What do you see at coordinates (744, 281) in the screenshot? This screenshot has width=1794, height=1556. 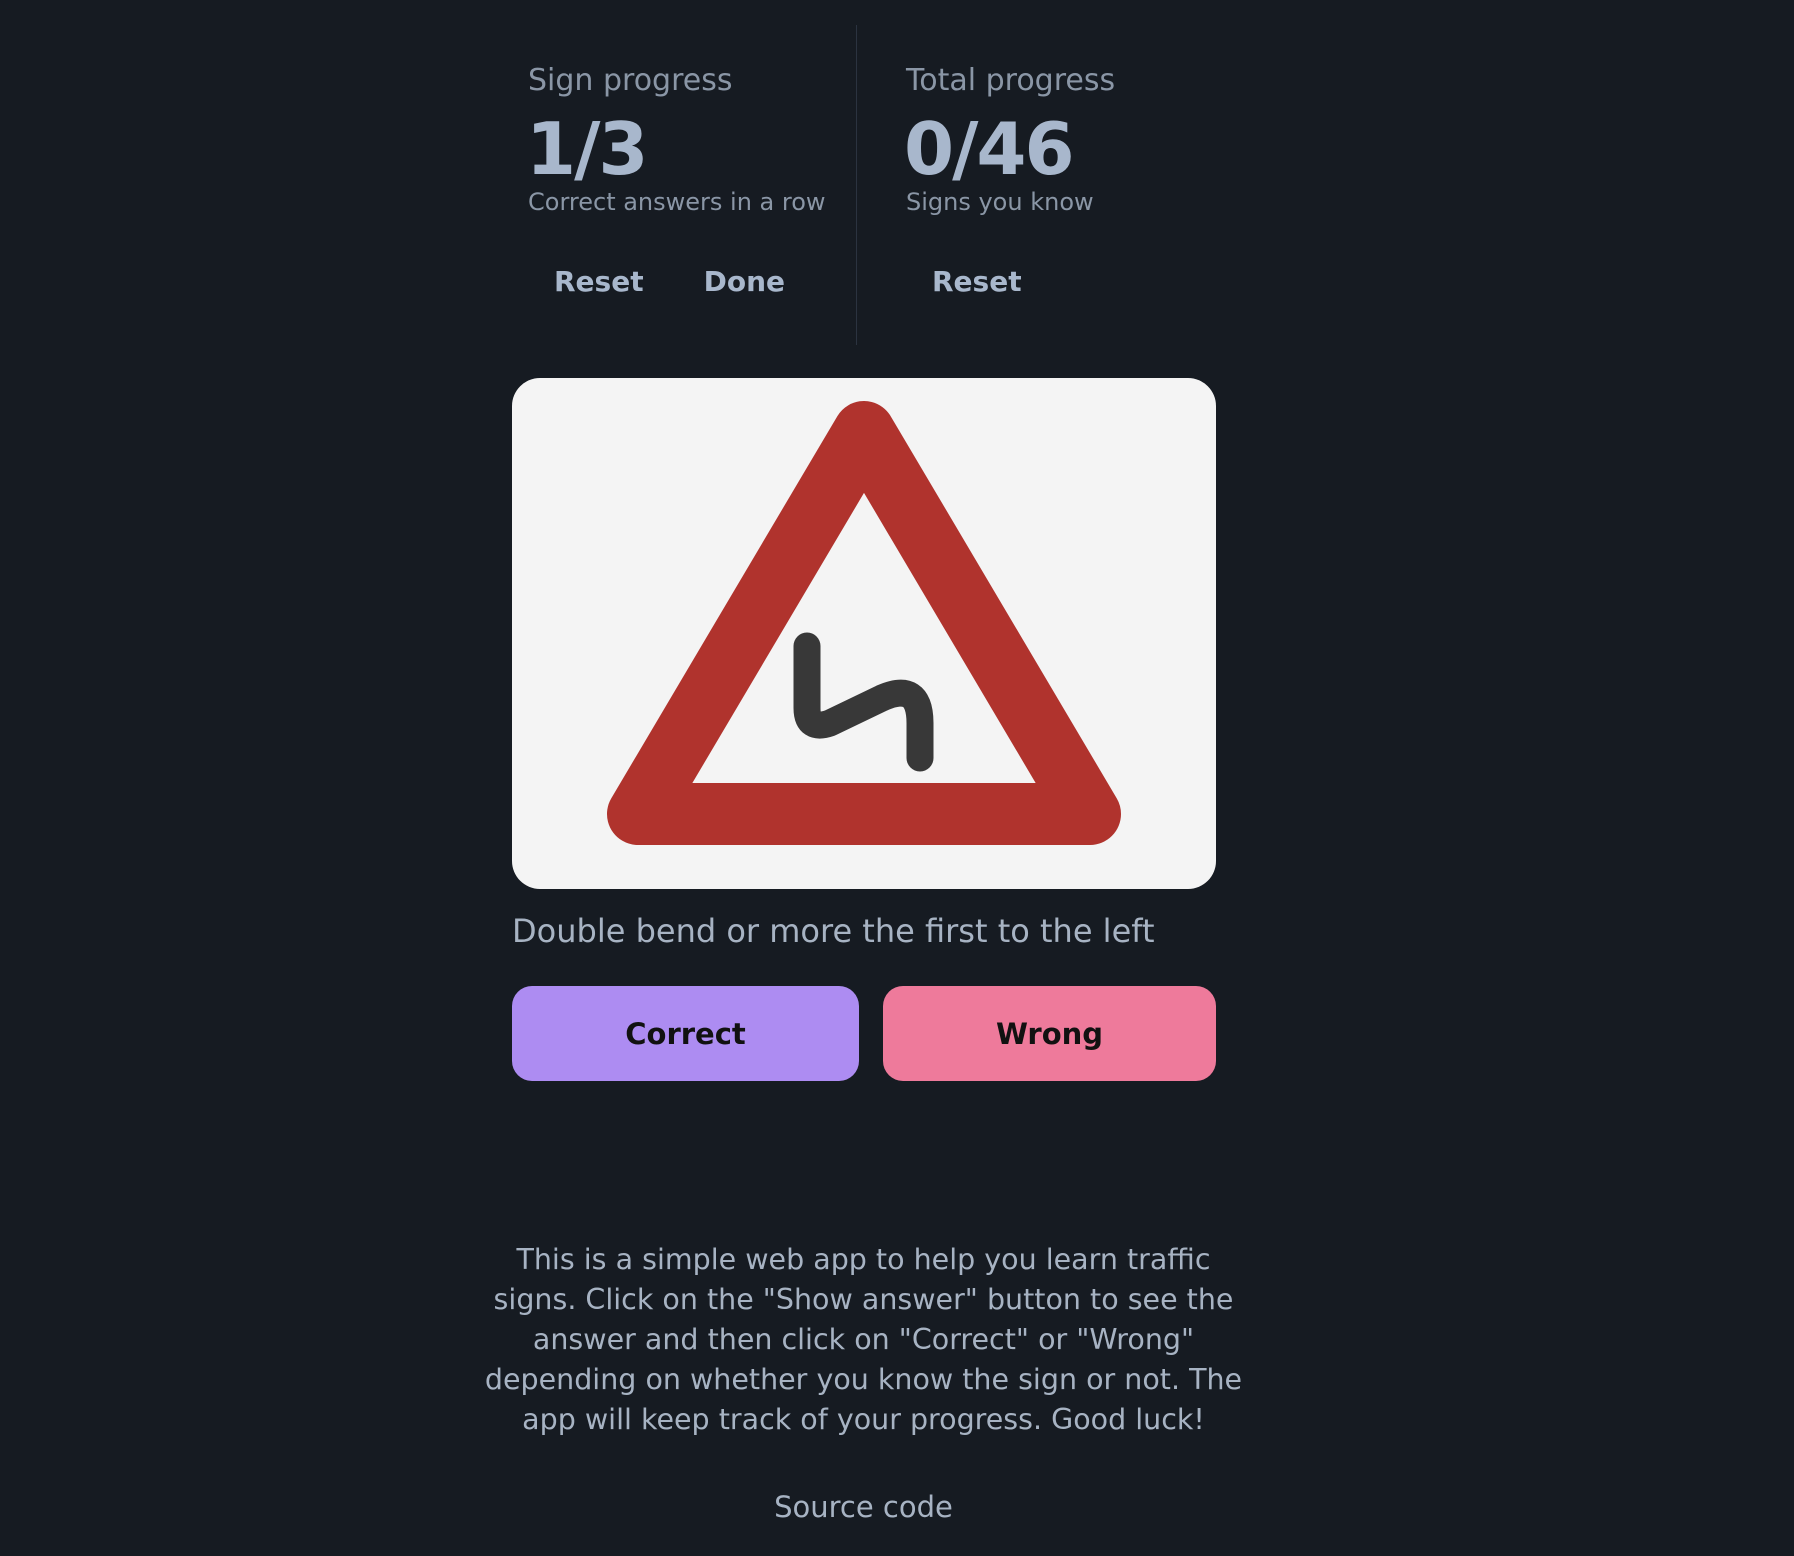 I see `sign-progress-done-button: Done` at bounding box center [744, 281].